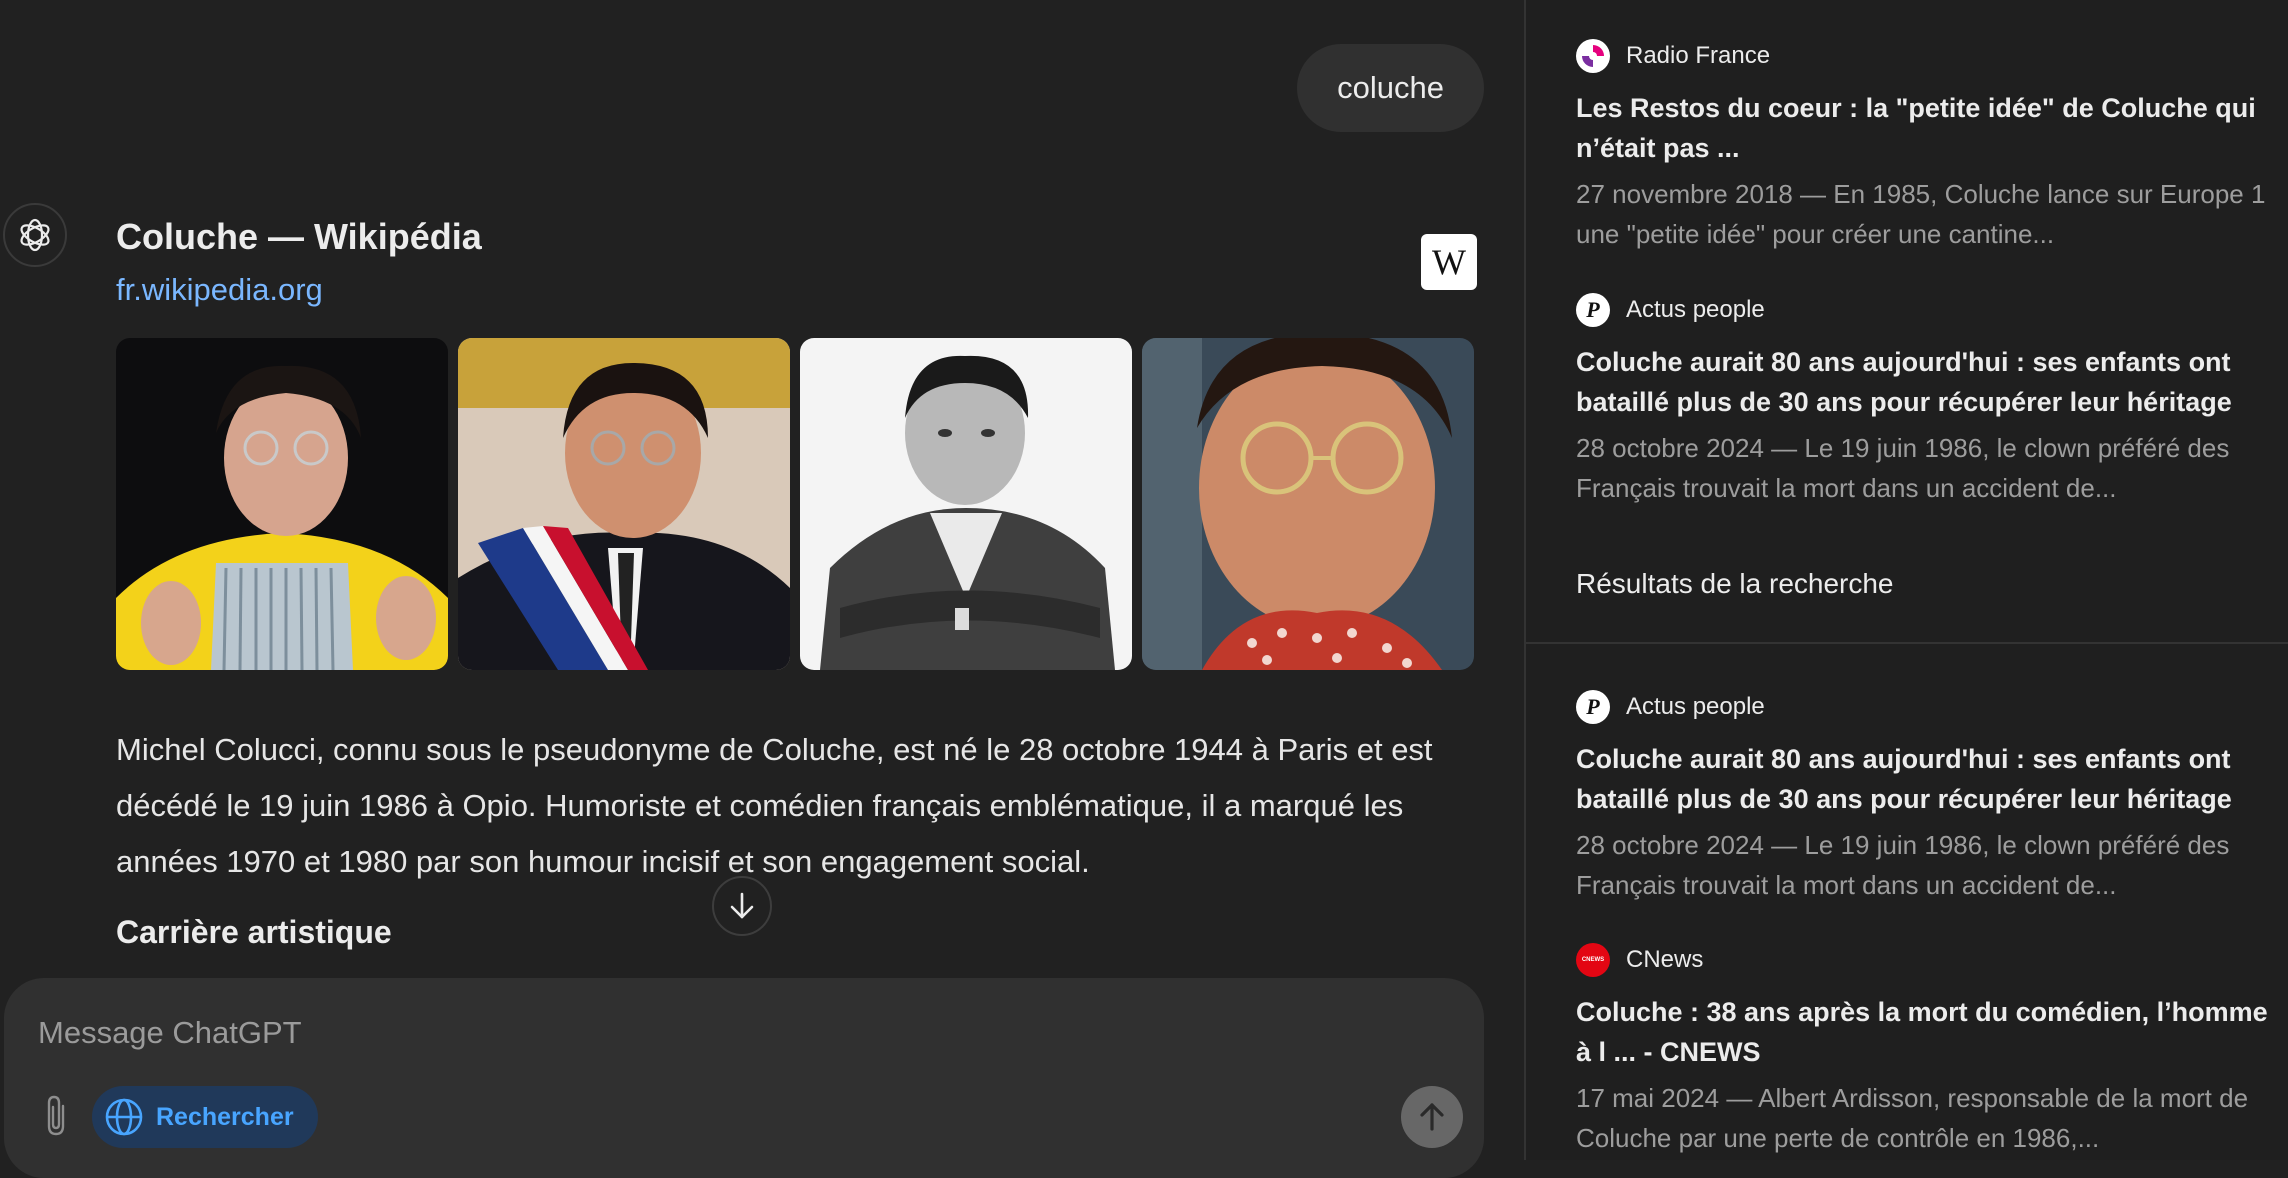 This screenshot has height=1178, width=2288. Describe the element at coordinates (1593, 960) in the screenshot. I see `cnews-favicon-icon: CNEWS` at that location.